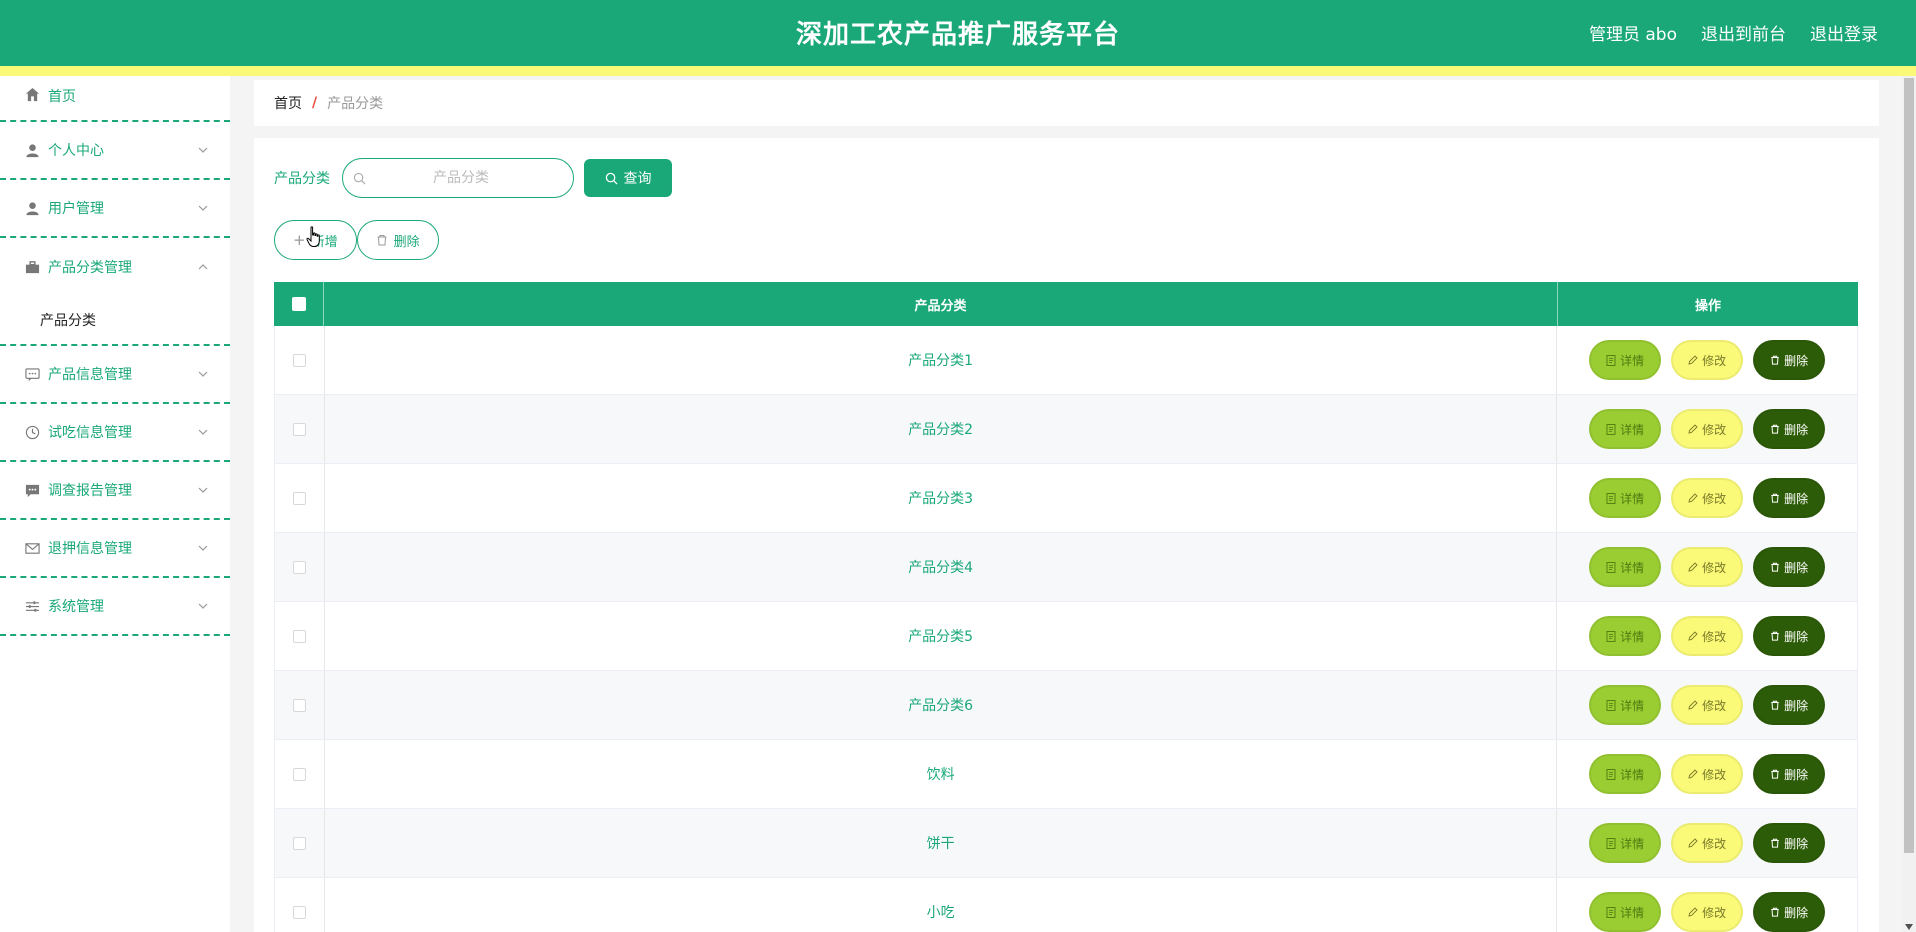  I want to click on table-row: 产品分类2 详情 修改 删除, so click(1066, 429).